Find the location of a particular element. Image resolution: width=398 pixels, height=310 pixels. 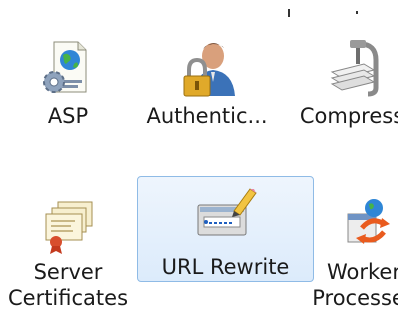

authentication-icon is located at coordinates (209, 70).